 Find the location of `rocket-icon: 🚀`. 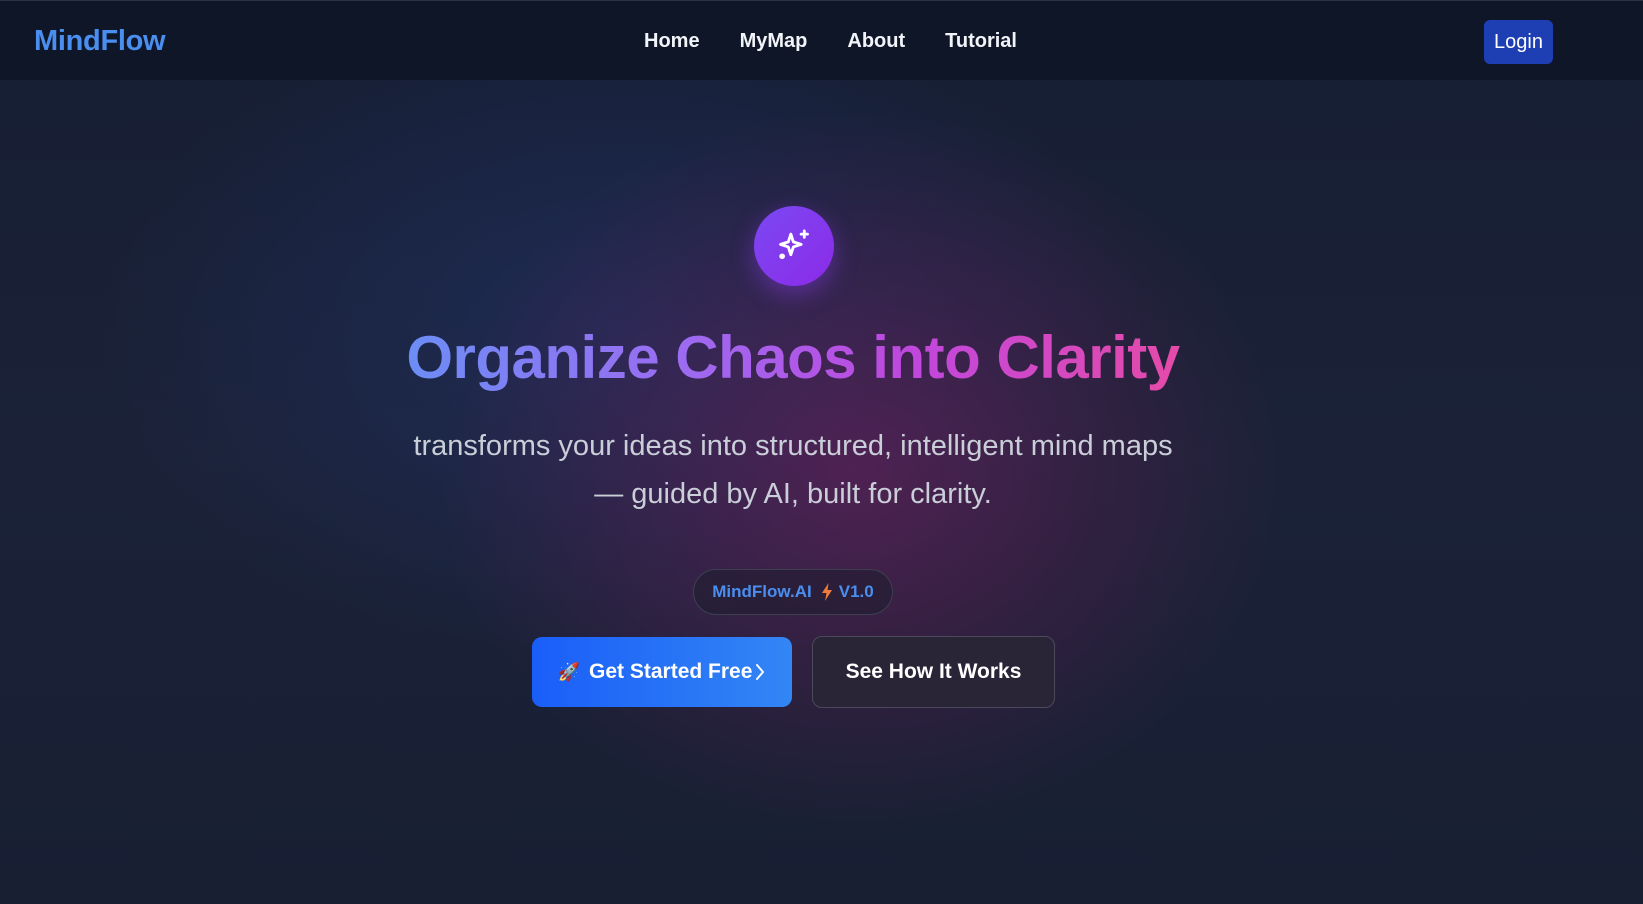

rocket-icon: 🚀 is located at coordinates (569, 671).